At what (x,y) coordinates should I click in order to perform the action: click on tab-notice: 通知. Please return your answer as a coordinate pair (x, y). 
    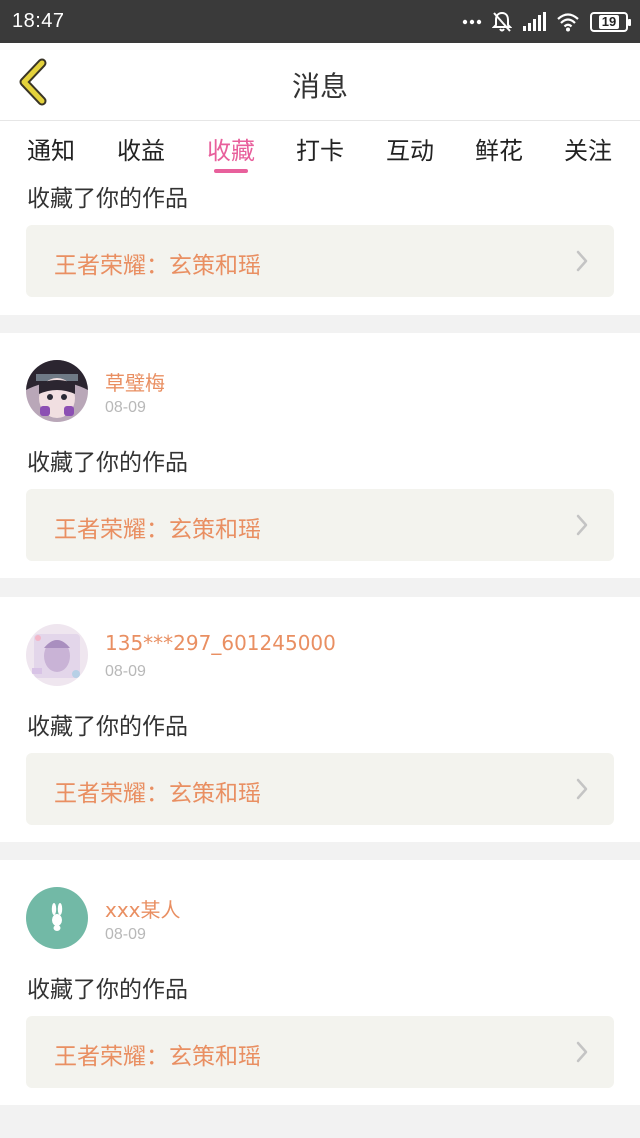
    Looking at the image, I should click on (51, 153).